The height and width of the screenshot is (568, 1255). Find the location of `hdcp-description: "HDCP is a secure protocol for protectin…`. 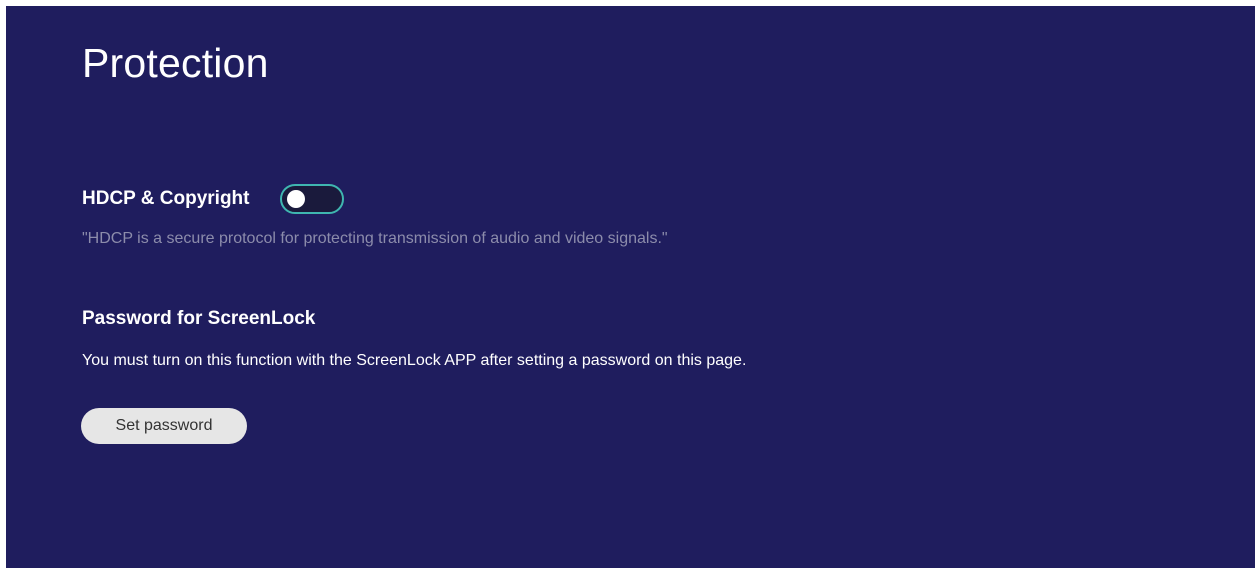

hdcp-description: "HDCP is a secure protocol for protectin… is located at coordinates (375, 238).